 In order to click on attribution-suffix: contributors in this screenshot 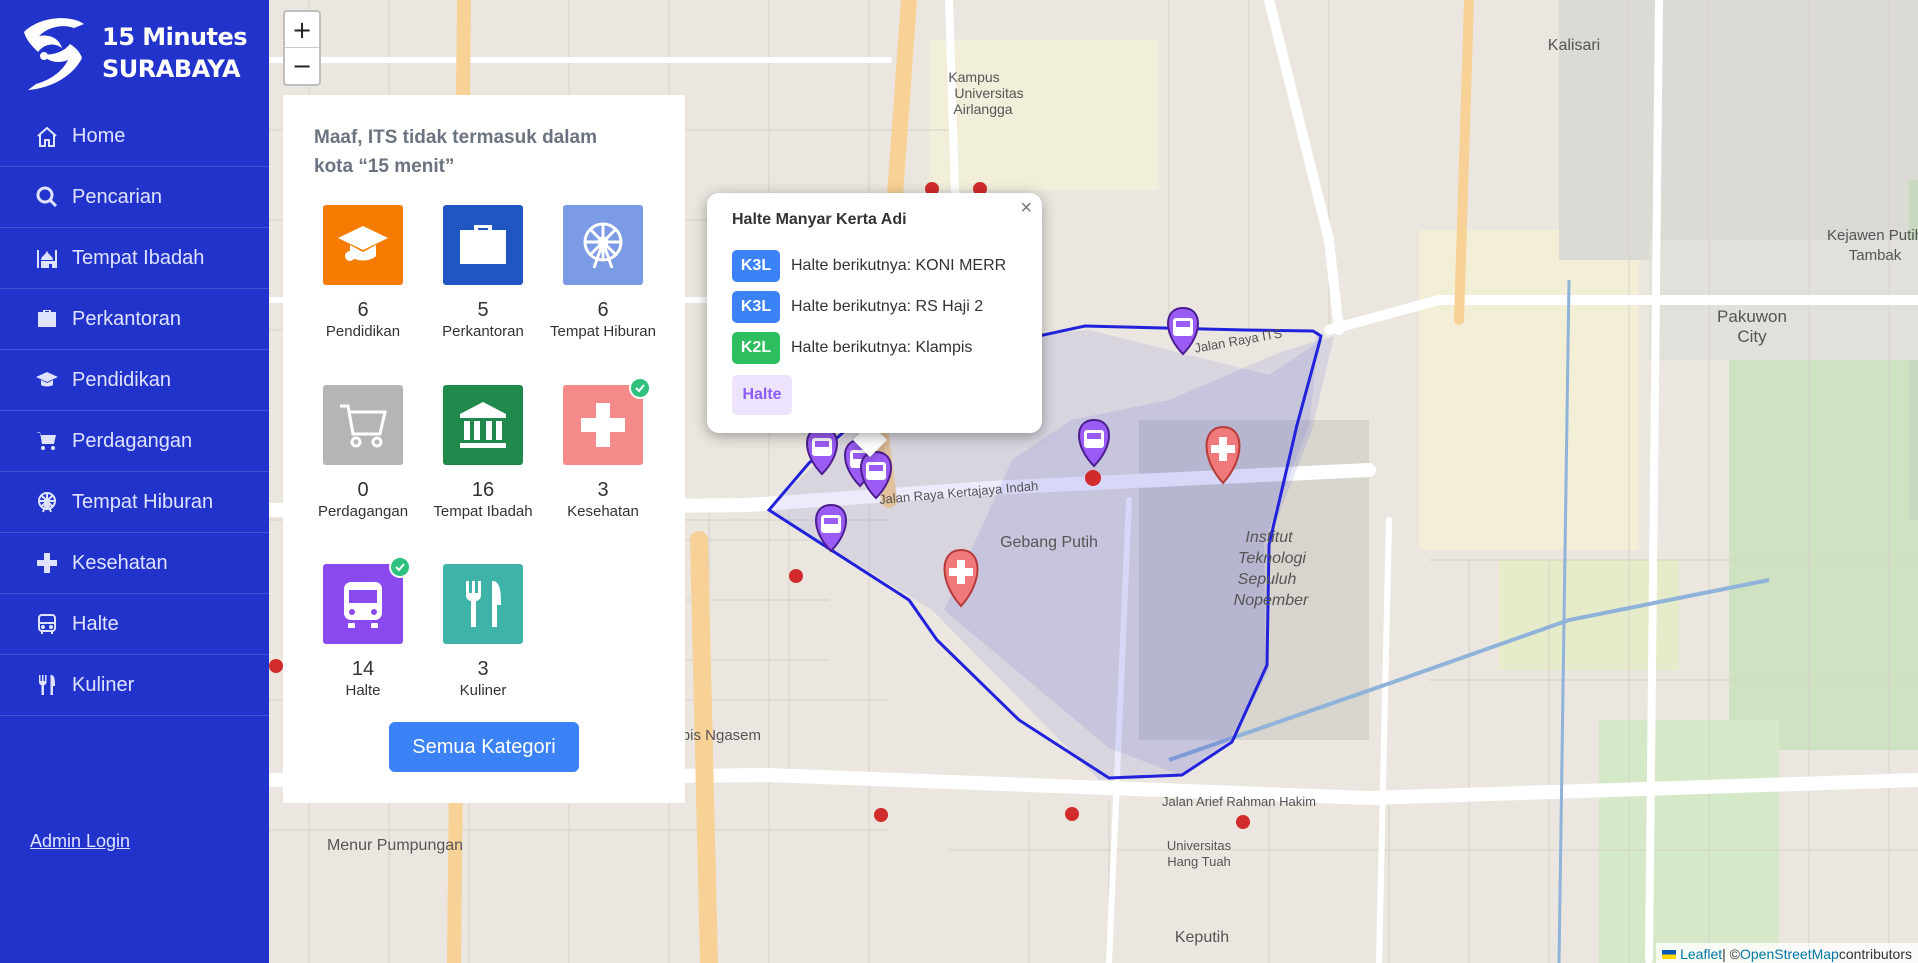, I will do `click(1875, 954)`.